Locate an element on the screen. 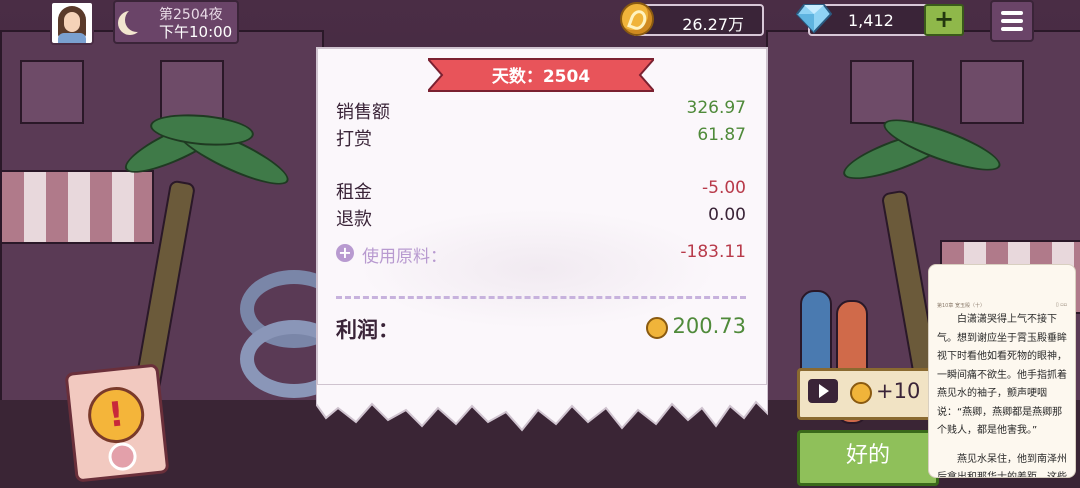  gem-amount: 1,412 is located at coordinates (871, 20).